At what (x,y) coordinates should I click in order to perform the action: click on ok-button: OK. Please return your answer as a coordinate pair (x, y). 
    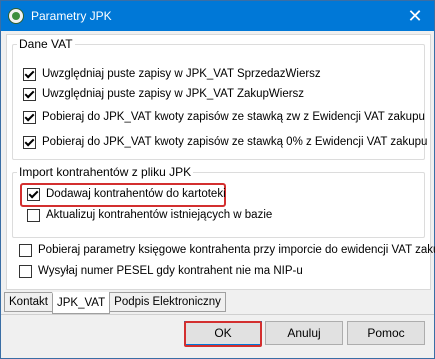
    Looking at the image, I should click on (223, 333).